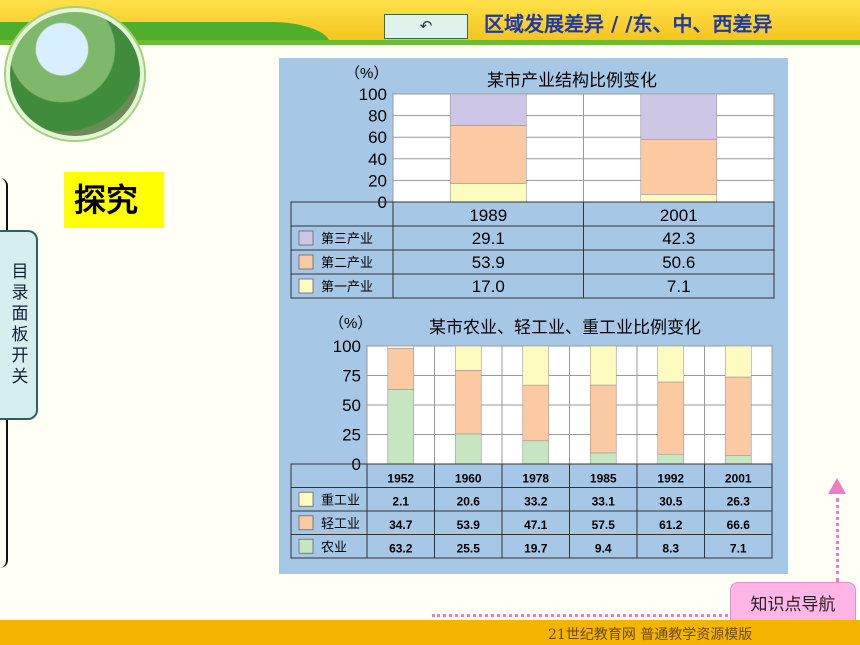 The width and height of the screenshot is (860, 645). Describe the element at coordinates (604, 525) in the screenshot. I see `data-label: 57.5` at that location.